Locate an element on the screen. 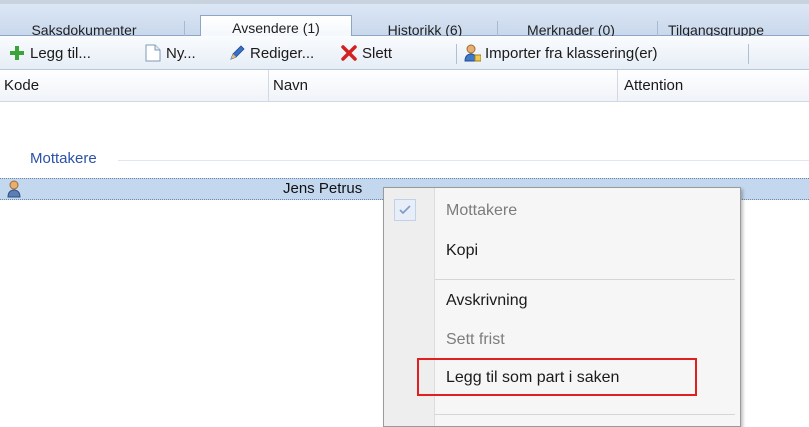 This screenshot has height=427, width=809. highlight-box is located at coordinates (557, 377).